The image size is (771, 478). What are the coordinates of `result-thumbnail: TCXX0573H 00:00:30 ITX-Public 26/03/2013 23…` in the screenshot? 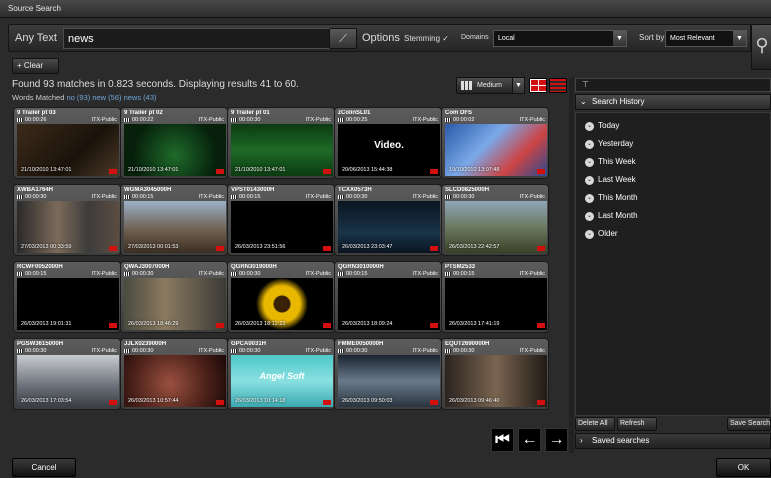 It's located at (388, 220).